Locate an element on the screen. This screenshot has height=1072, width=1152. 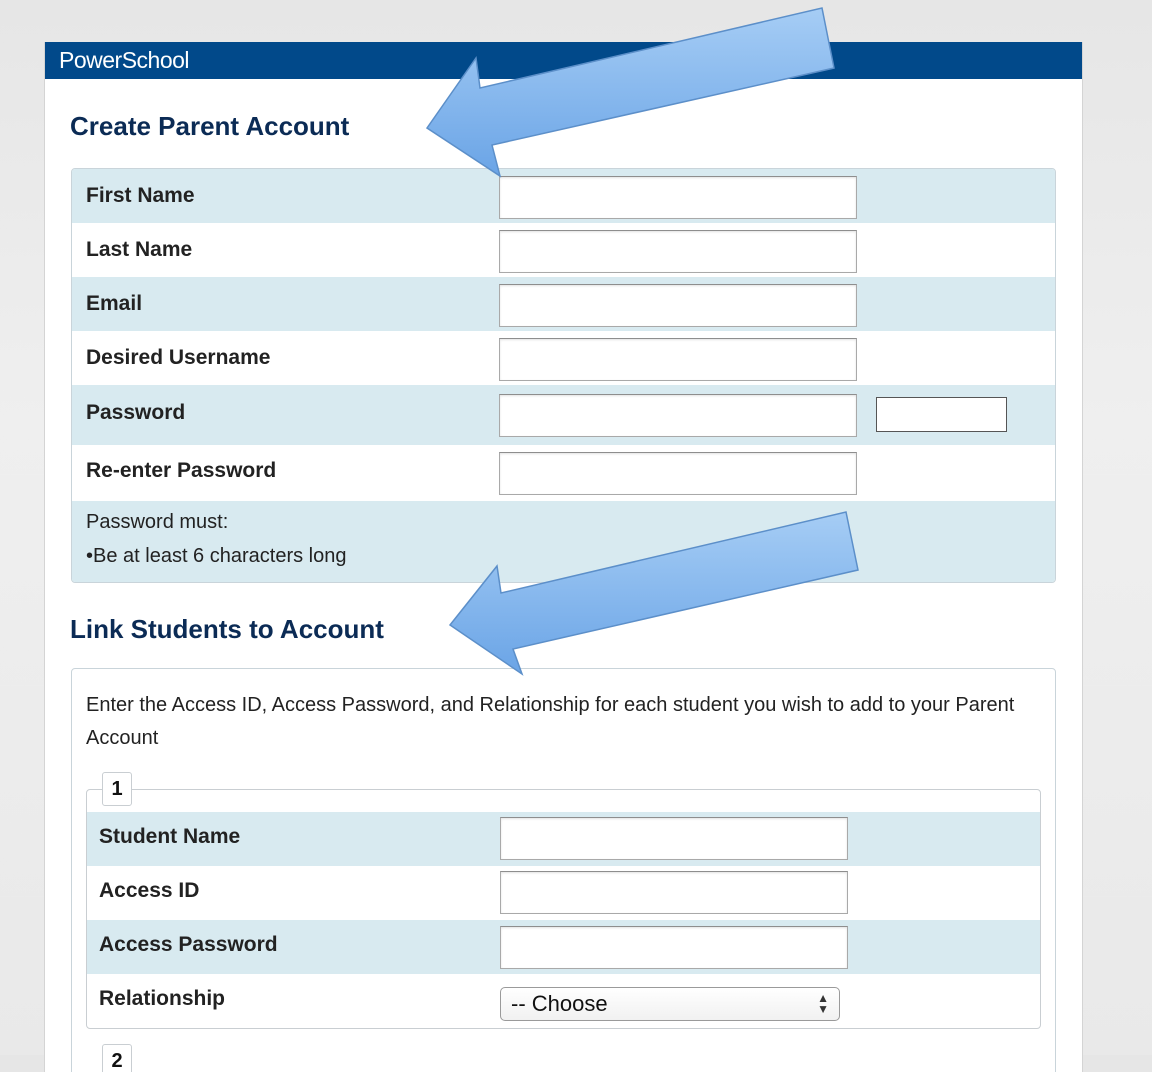
access-password-input is located at coordinates (674, 947).